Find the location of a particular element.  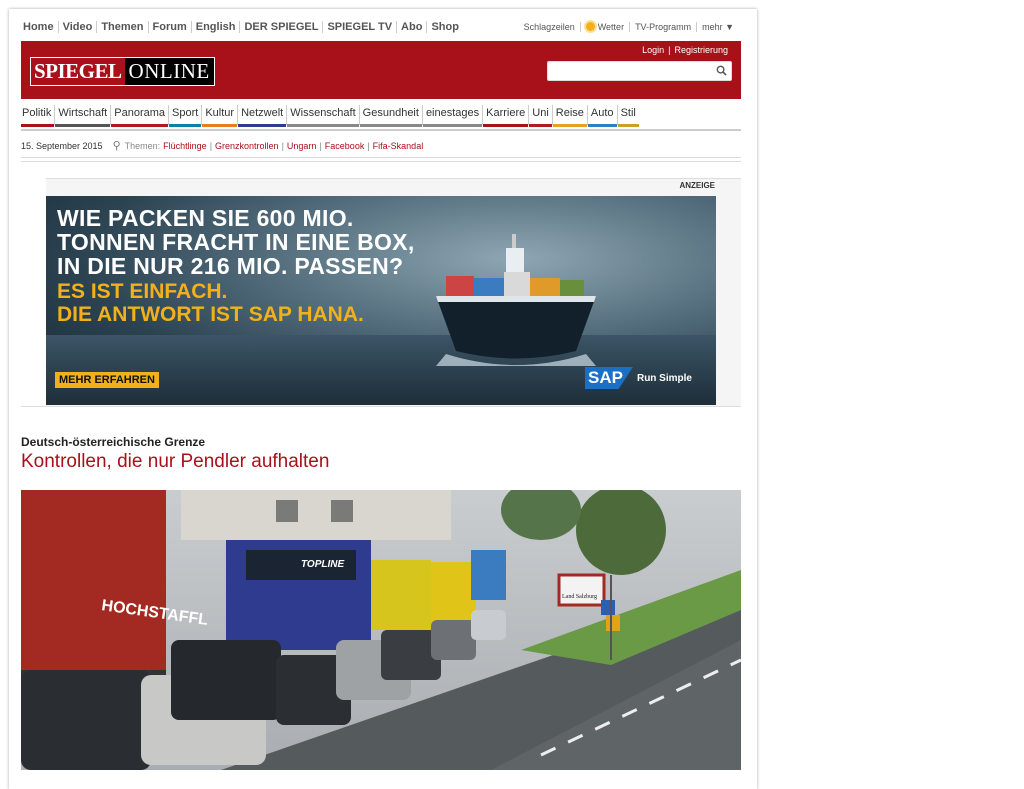

logo-online: ONLINE is located at coordinates (169, 71).